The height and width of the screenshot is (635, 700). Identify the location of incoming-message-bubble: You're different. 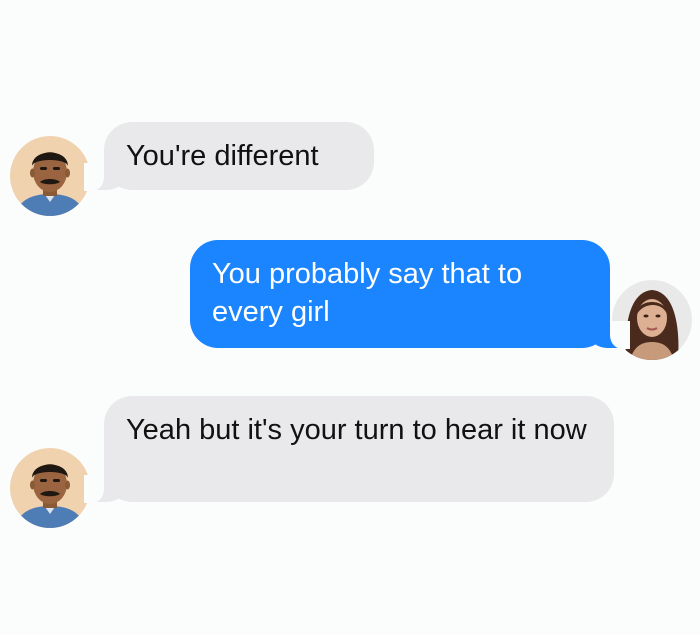
(229, 156).